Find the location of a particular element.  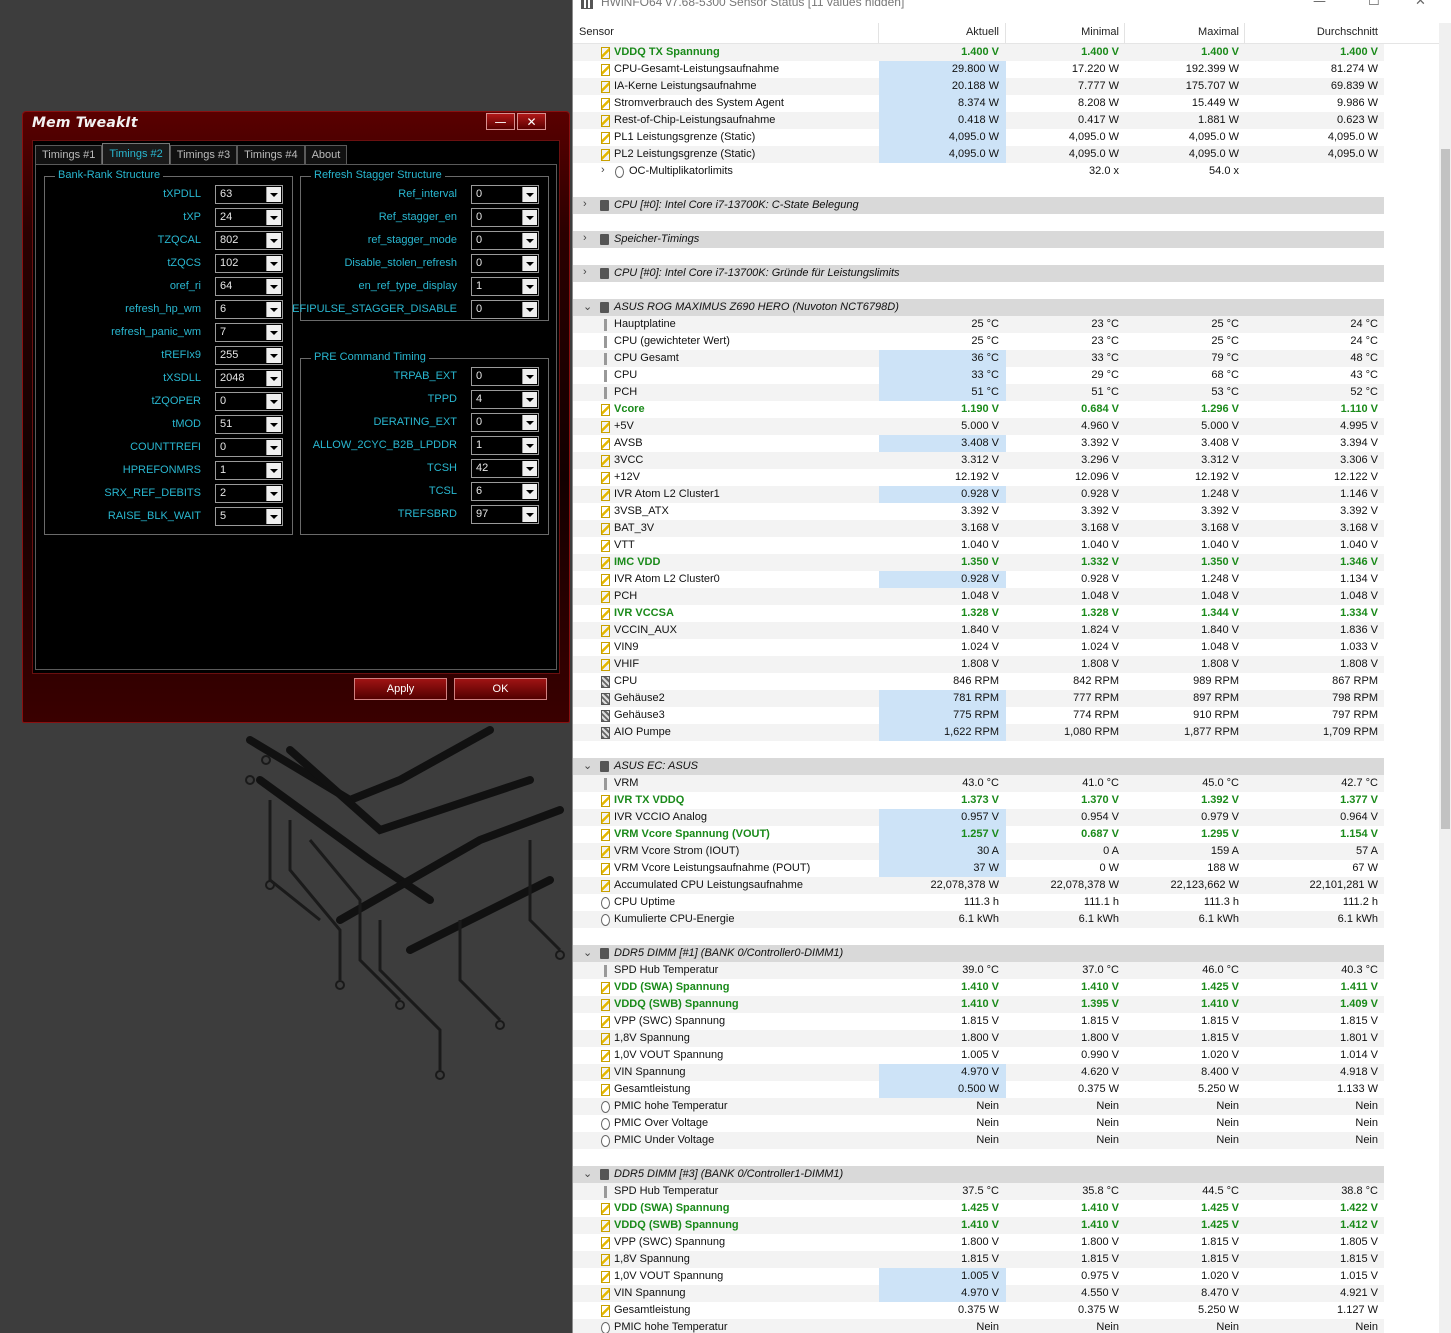

sensor-row: PCH 1.048 V 1.048 V 1.048 V 1.048 V is located at coordinates (978, 596).